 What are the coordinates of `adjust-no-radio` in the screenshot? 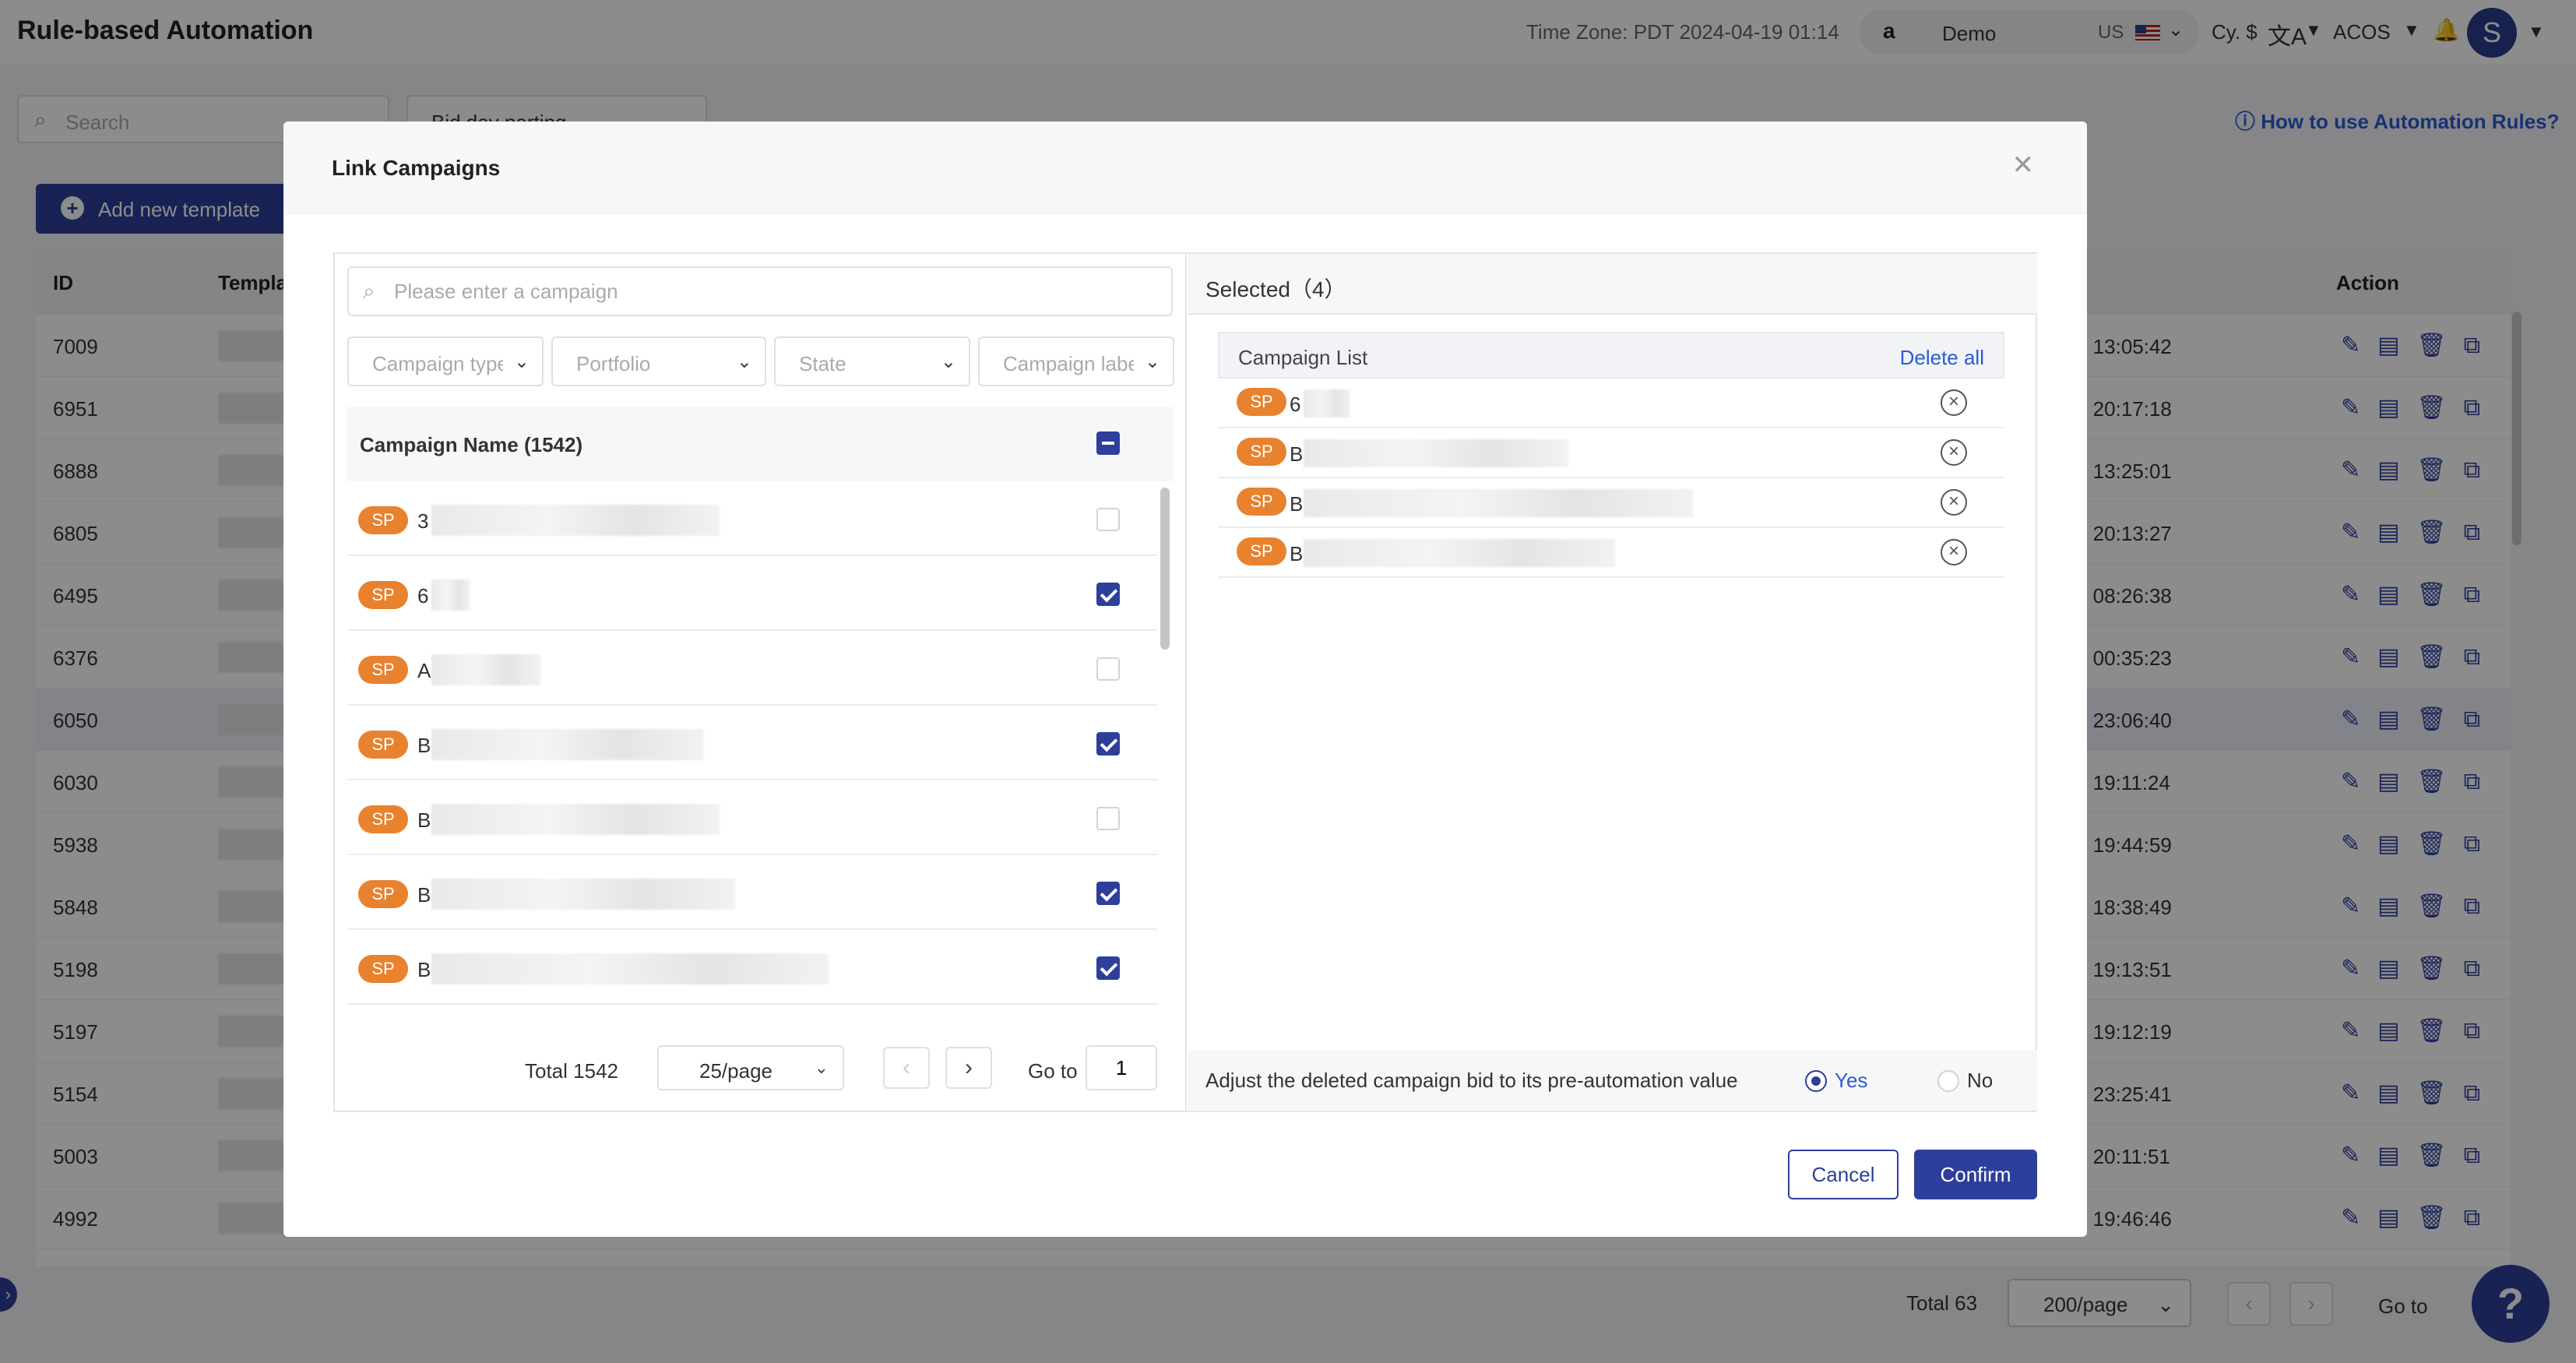 It's located at (1948, 1081).